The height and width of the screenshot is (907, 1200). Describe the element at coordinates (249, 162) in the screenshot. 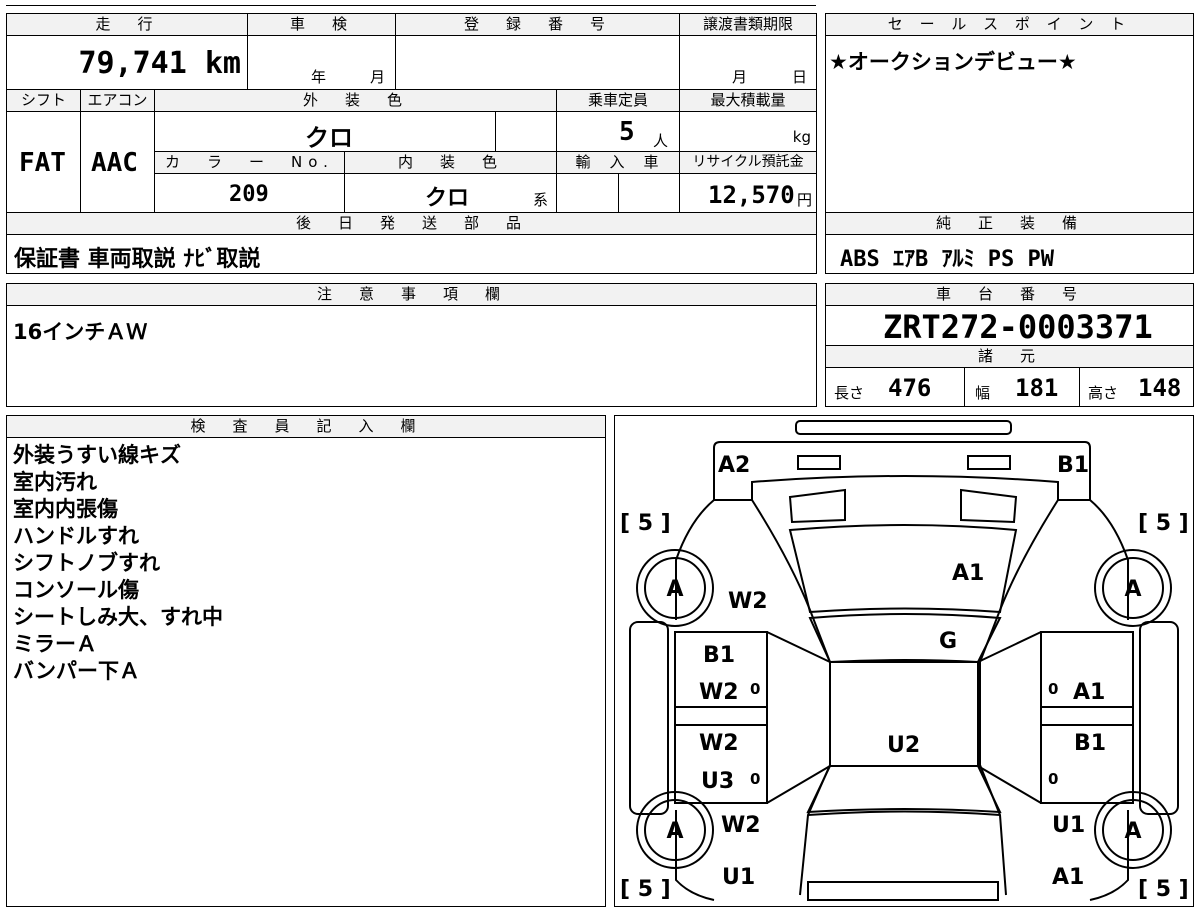

I see `color-no-header: カ ラ ー No.` at that location.